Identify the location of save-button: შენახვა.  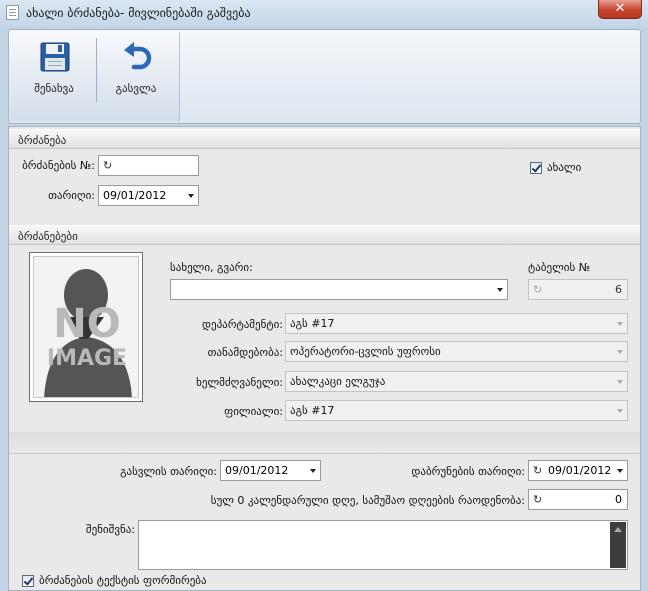
(54, 71).